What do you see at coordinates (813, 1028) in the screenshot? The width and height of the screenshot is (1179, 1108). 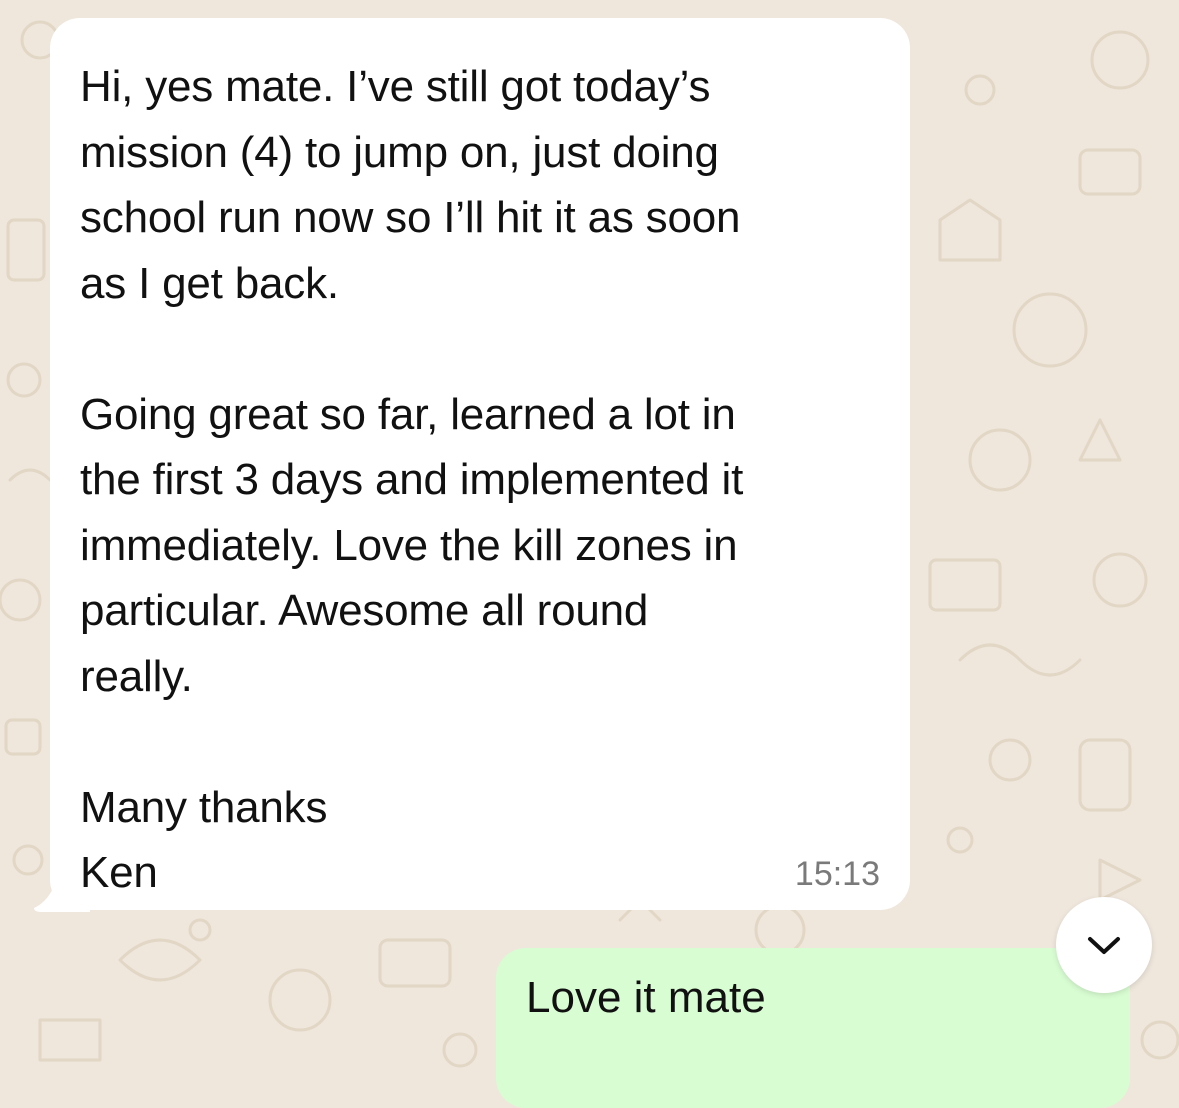 I see `outgoing-message-bubble: Love it mate` at bounding box center [813, 1028].